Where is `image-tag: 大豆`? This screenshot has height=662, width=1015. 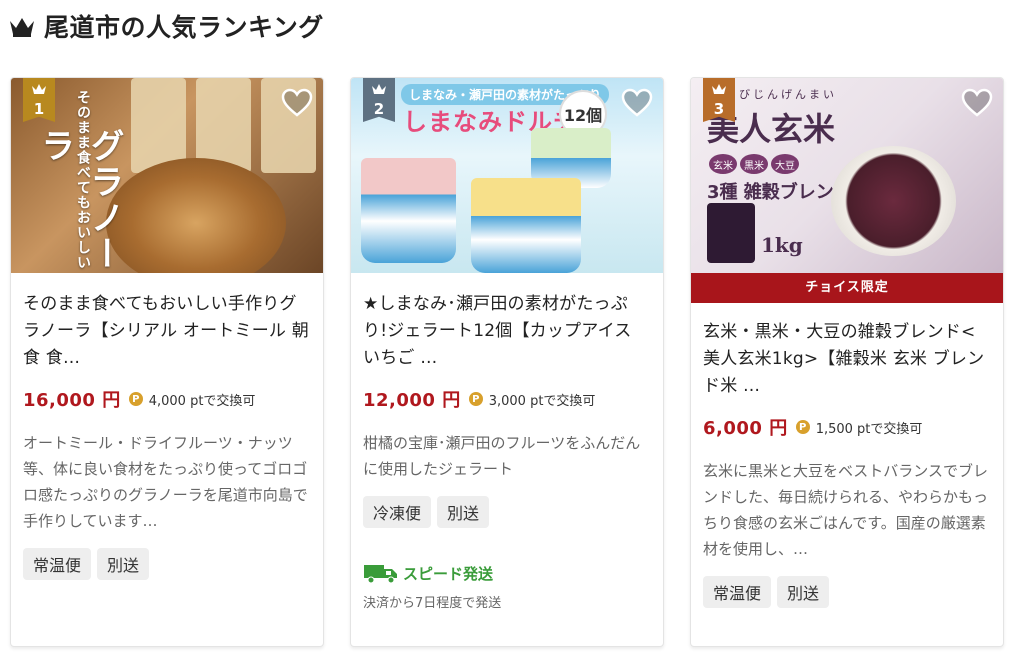 image-tag: 大豆 is located at coordinates (785, 164).